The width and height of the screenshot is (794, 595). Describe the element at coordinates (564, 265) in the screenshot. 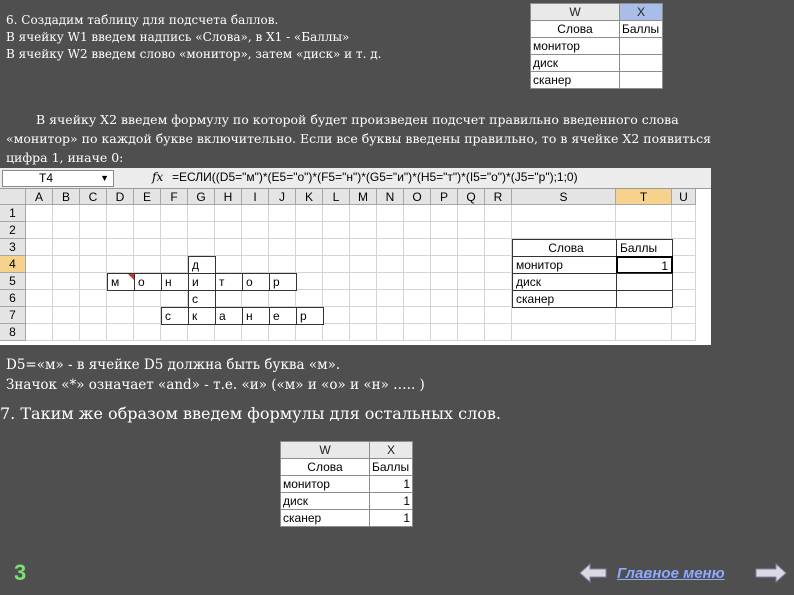

I see `score-word-cell: монитор` at that location.